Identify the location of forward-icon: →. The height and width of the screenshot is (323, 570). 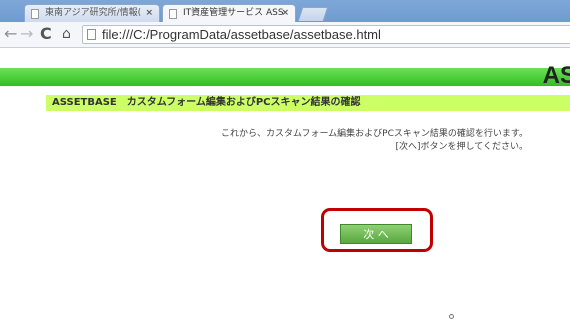
(26, 34).